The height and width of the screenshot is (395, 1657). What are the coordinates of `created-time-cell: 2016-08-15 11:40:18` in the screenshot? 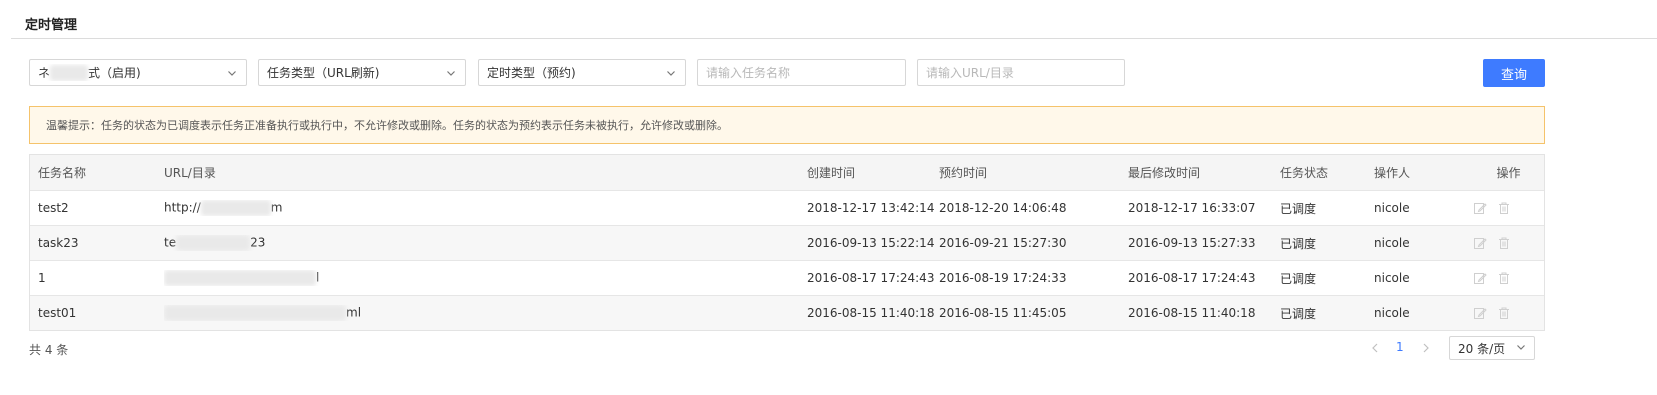 It's located at (871, 313).